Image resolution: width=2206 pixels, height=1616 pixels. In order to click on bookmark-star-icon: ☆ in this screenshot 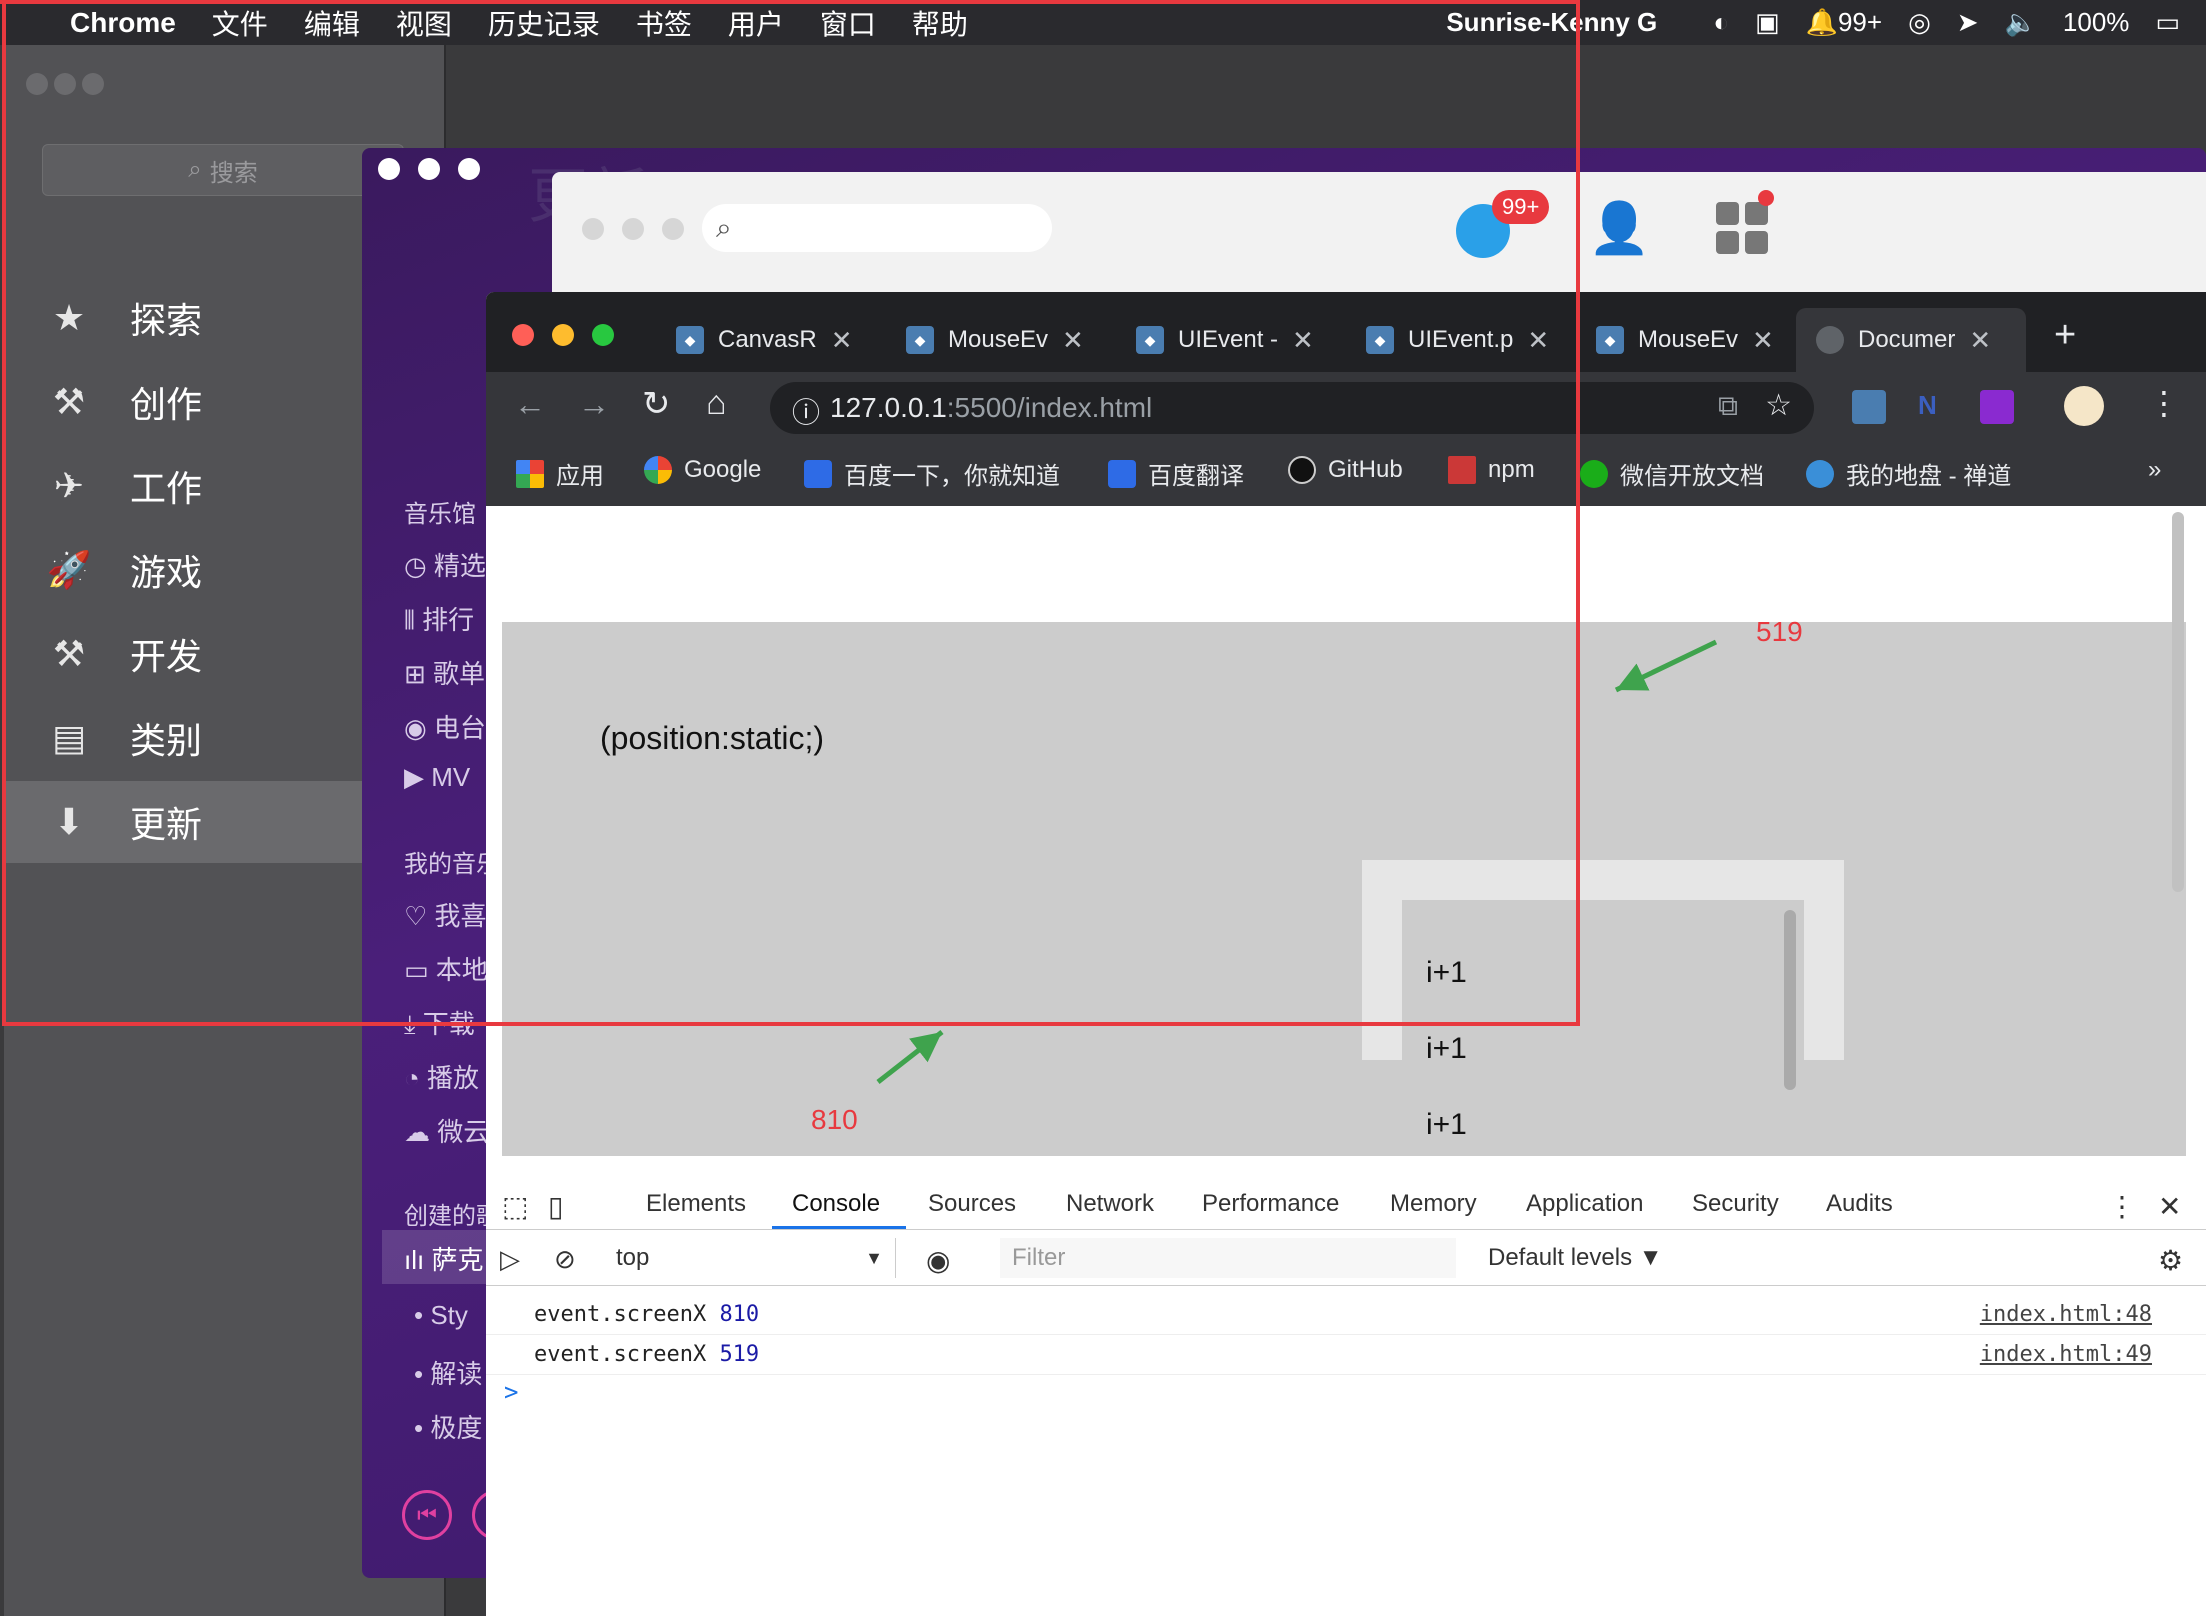, I will do `click(1778, 405)`.